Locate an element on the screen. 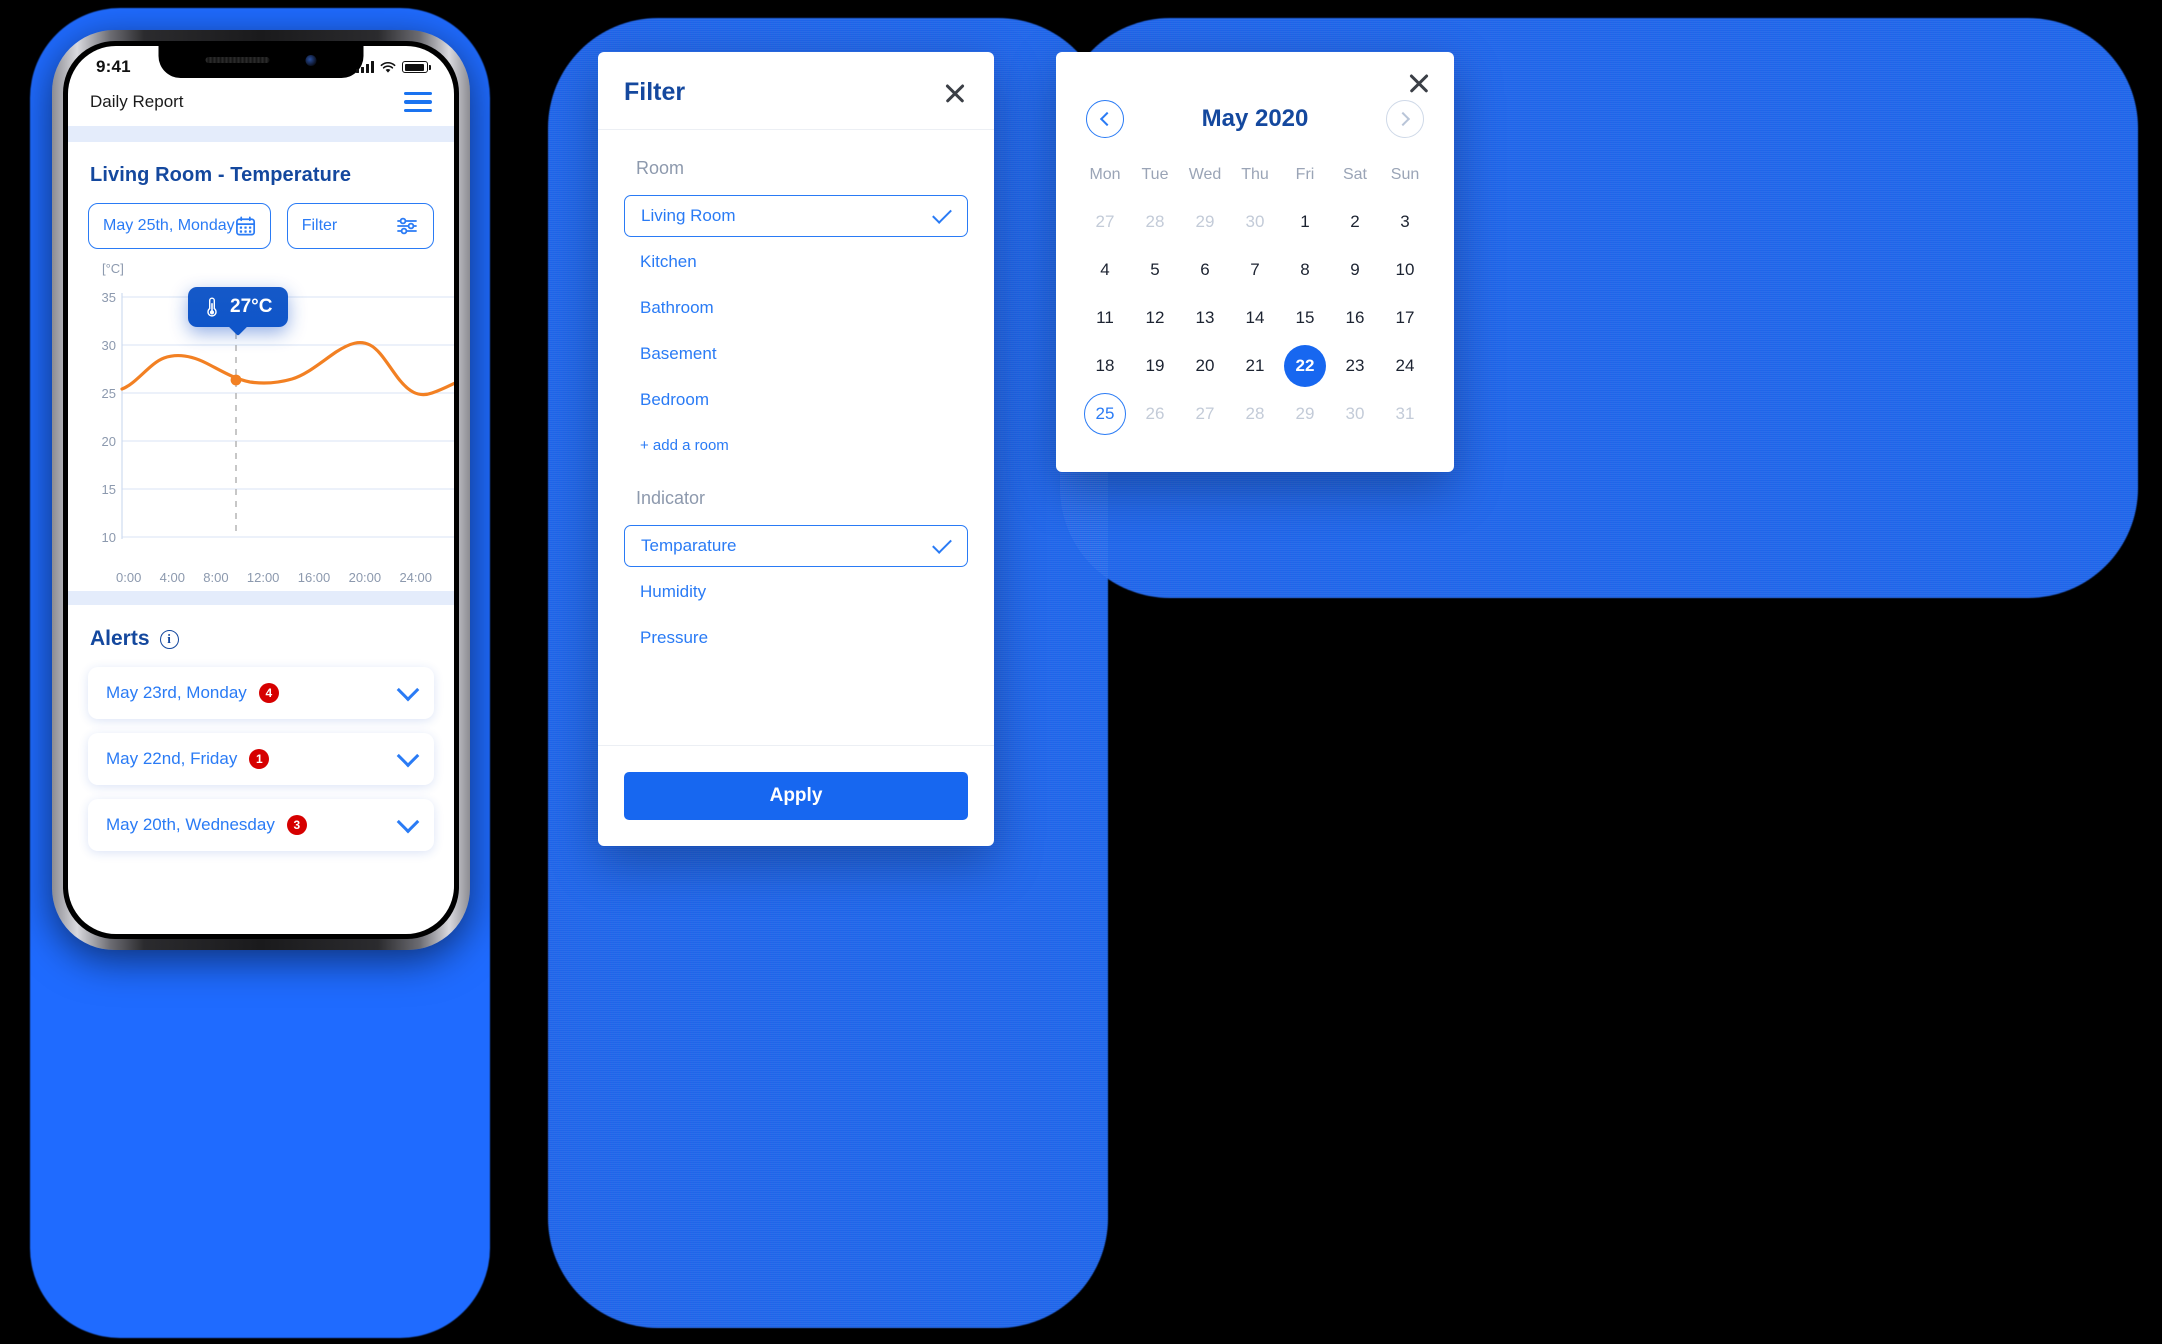 This screenshot has width=2162, height=1344. indicator-option-pressure: Pressure is located at coordinates (796, 638).